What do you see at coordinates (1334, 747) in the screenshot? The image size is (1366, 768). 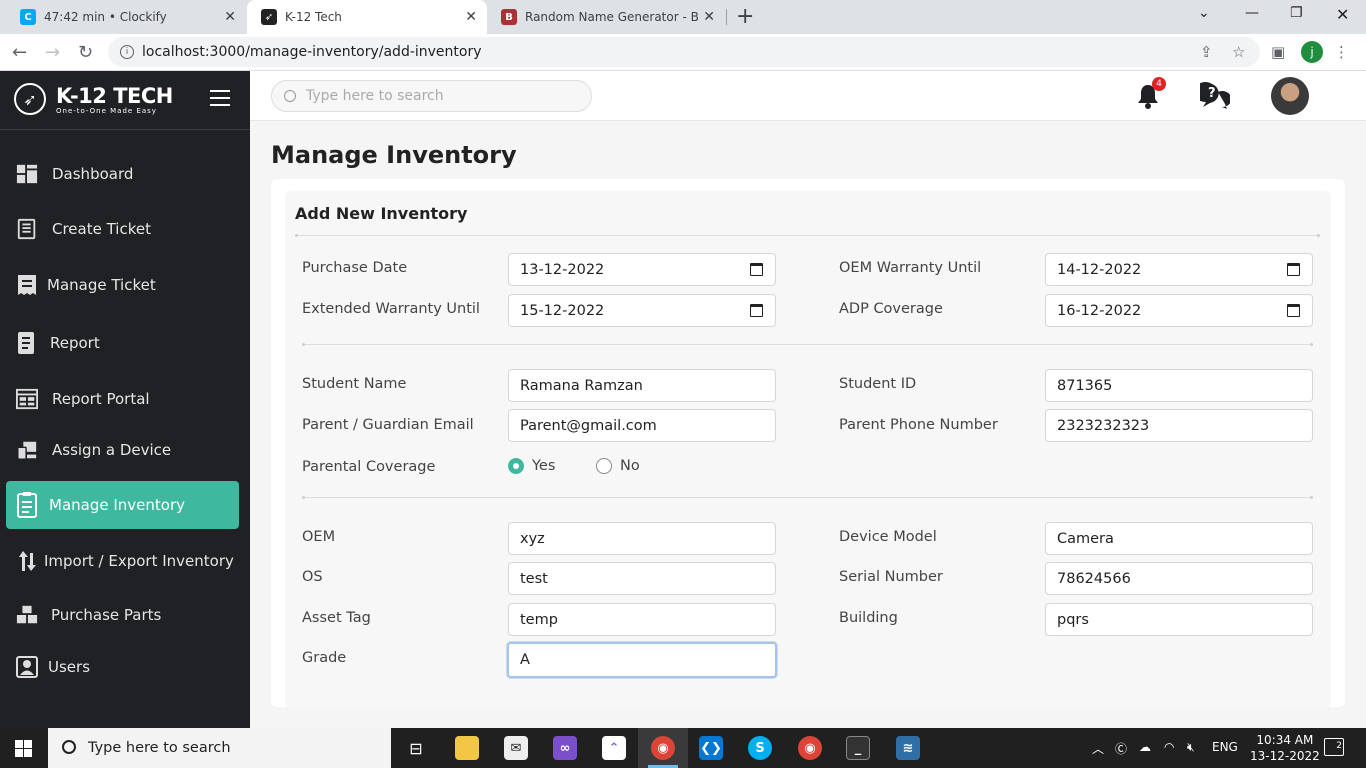 I see `notification-center-icon: 2` at bounding box center [1334, 747].